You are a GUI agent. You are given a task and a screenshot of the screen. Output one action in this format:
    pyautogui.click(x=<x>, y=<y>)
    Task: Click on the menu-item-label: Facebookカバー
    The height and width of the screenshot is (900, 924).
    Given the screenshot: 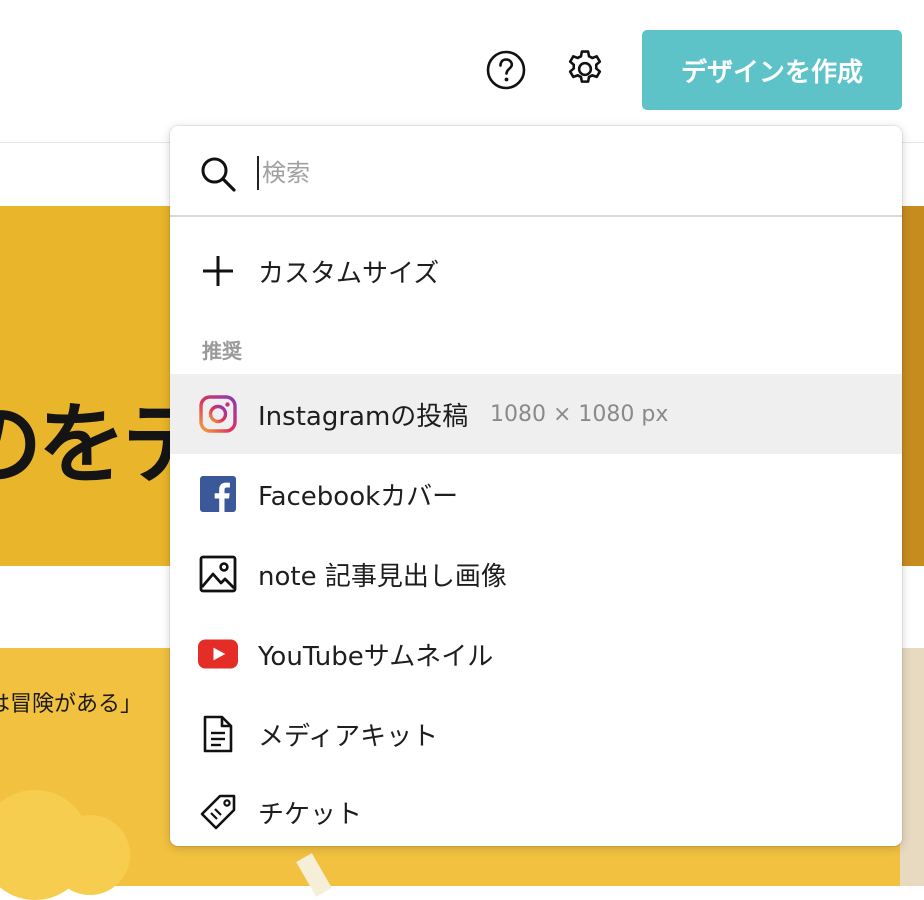 What is the action you would take?
    pyautogui.click(x=358, y=496)
    